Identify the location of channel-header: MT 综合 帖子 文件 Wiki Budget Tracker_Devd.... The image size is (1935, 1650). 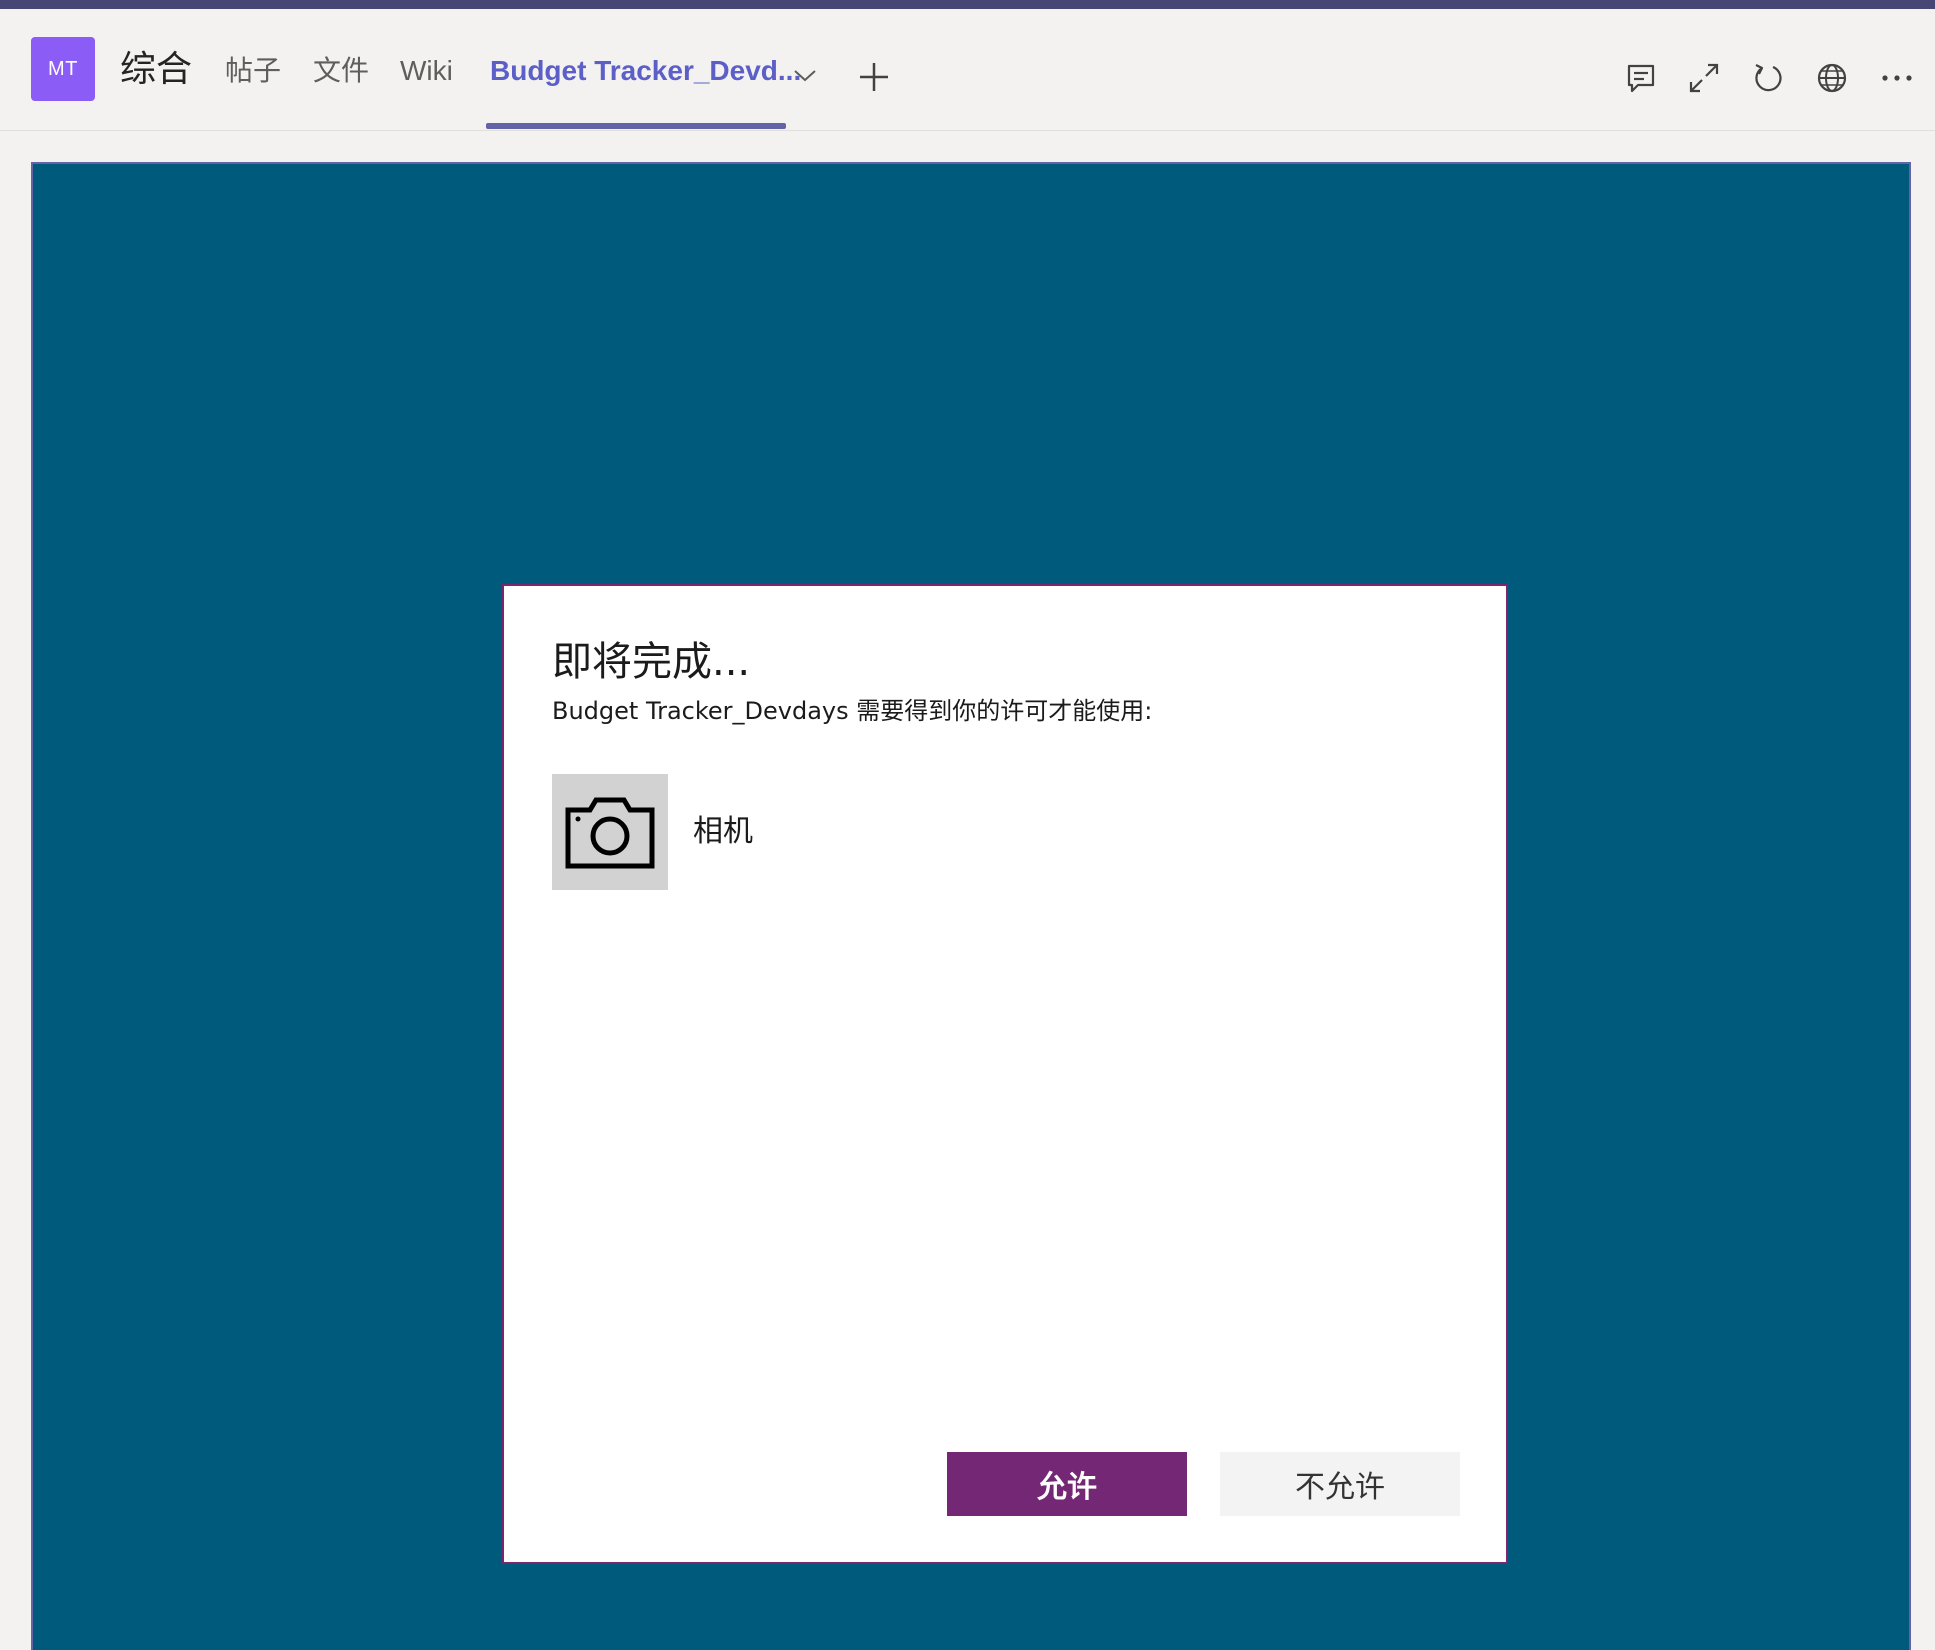
(967, 70).